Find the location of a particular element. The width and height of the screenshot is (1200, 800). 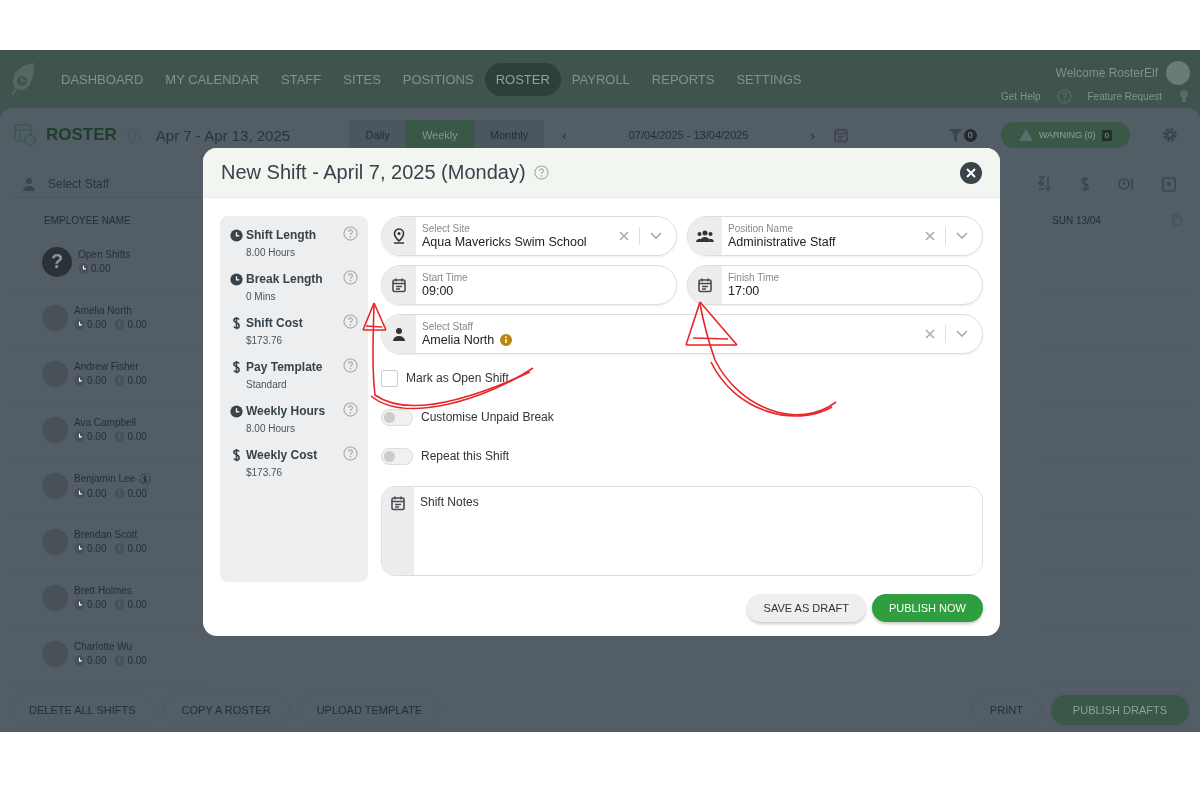

welcome-text: Welcome RosterElf is located at coordinates (1106, 72).